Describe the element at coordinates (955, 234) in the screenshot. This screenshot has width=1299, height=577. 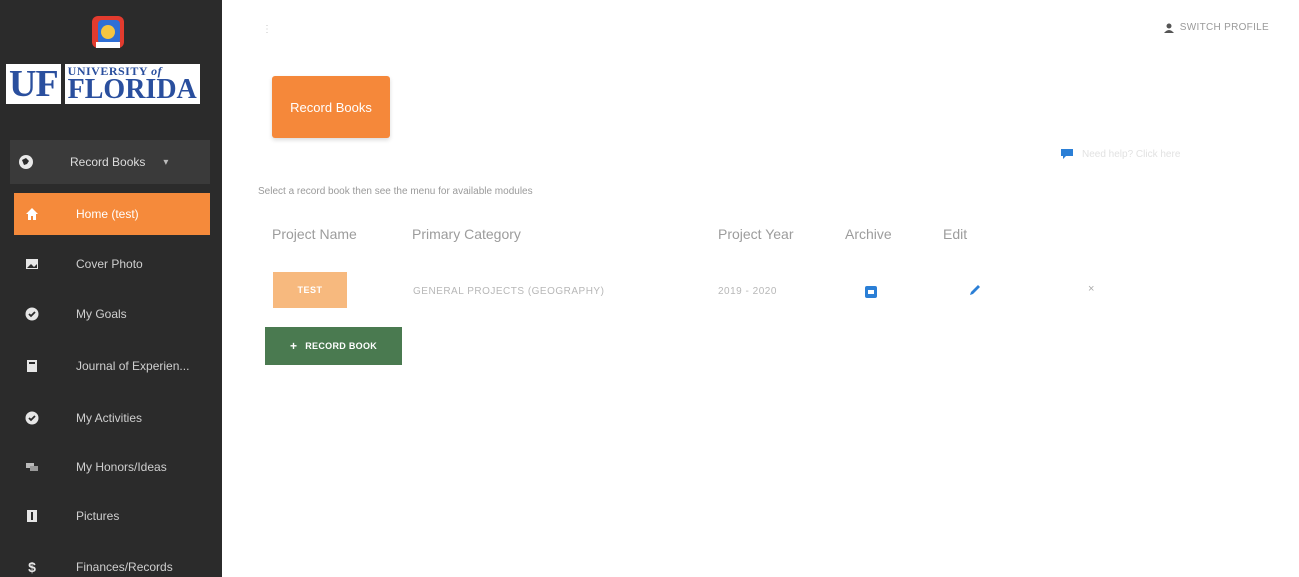
I see `column-header-edit: Edit` at that location.